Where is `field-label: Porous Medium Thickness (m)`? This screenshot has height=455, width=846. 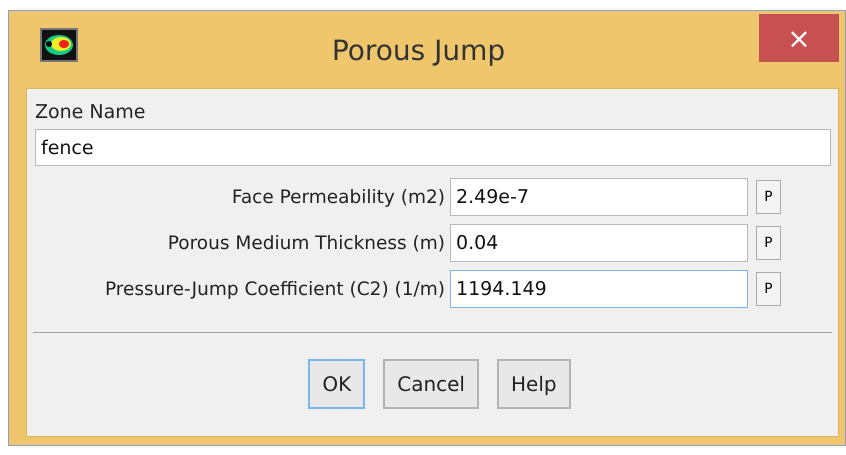 field-label: Porous Medium Thickness (m) is located at coordinates (305, 243).